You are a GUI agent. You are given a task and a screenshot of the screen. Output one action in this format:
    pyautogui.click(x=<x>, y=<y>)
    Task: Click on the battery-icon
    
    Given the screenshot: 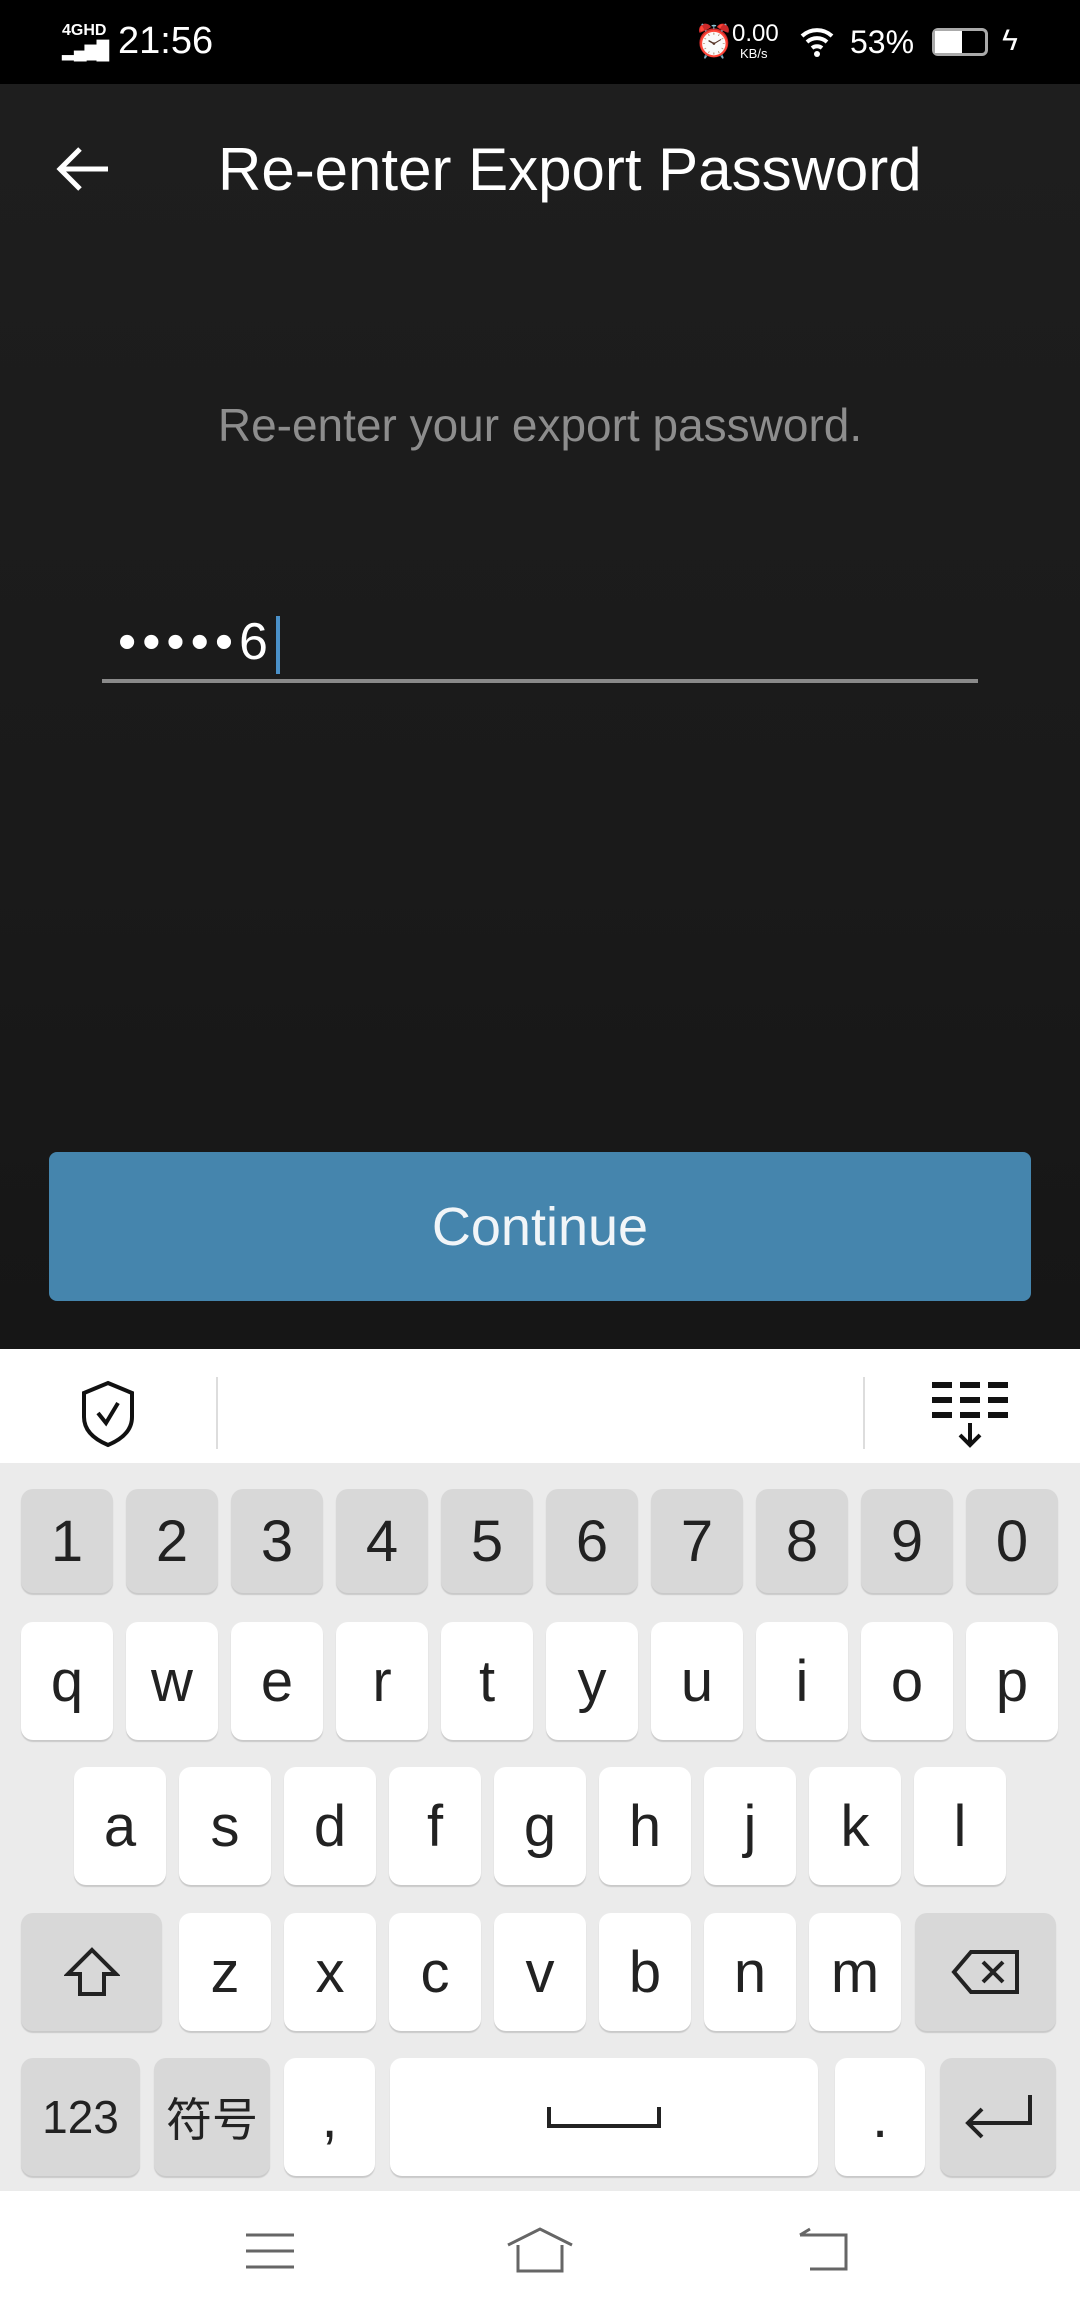 What is the action you would take?
    pyautogui.click(x=960, y=42)
    